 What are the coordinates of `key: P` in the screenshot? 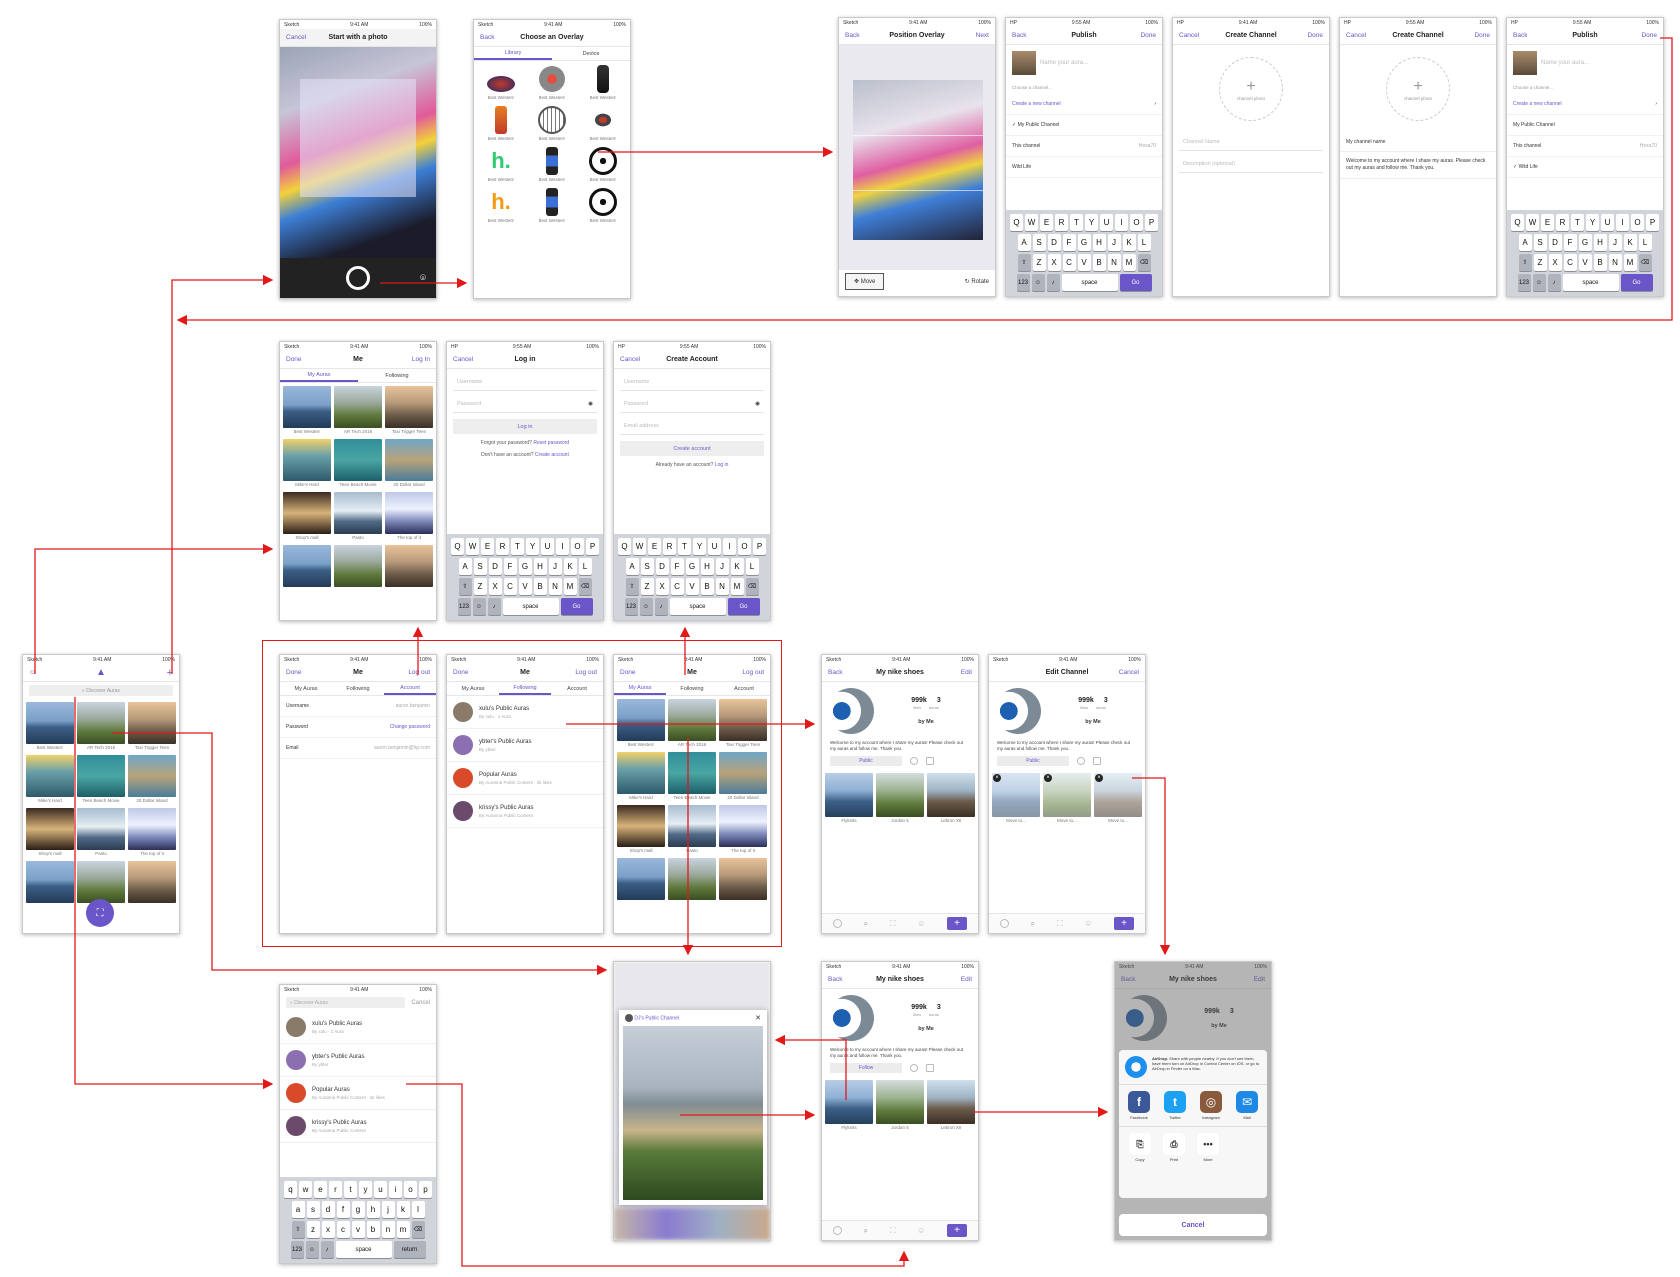 It's located at (1151, 222).